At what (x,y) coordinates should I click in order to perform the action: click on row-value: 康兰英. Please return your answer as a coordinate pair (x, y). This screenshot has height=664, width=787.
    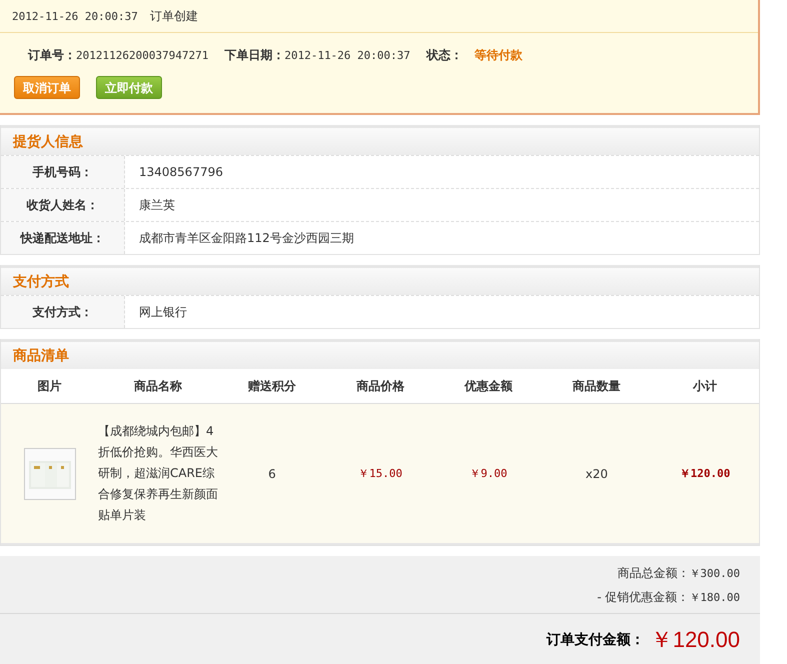
    Looking at the image, I should click on (156, 205).